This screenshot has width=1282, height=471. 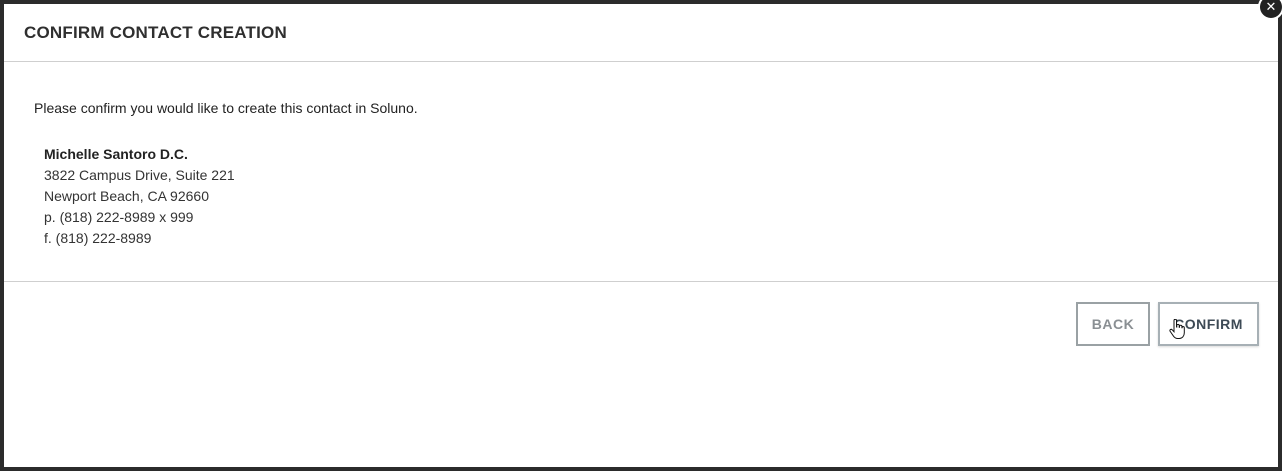 I want to click on contact-address-line1: 3822 Campus Drive, Suite 221, so click(x=139, y=175).